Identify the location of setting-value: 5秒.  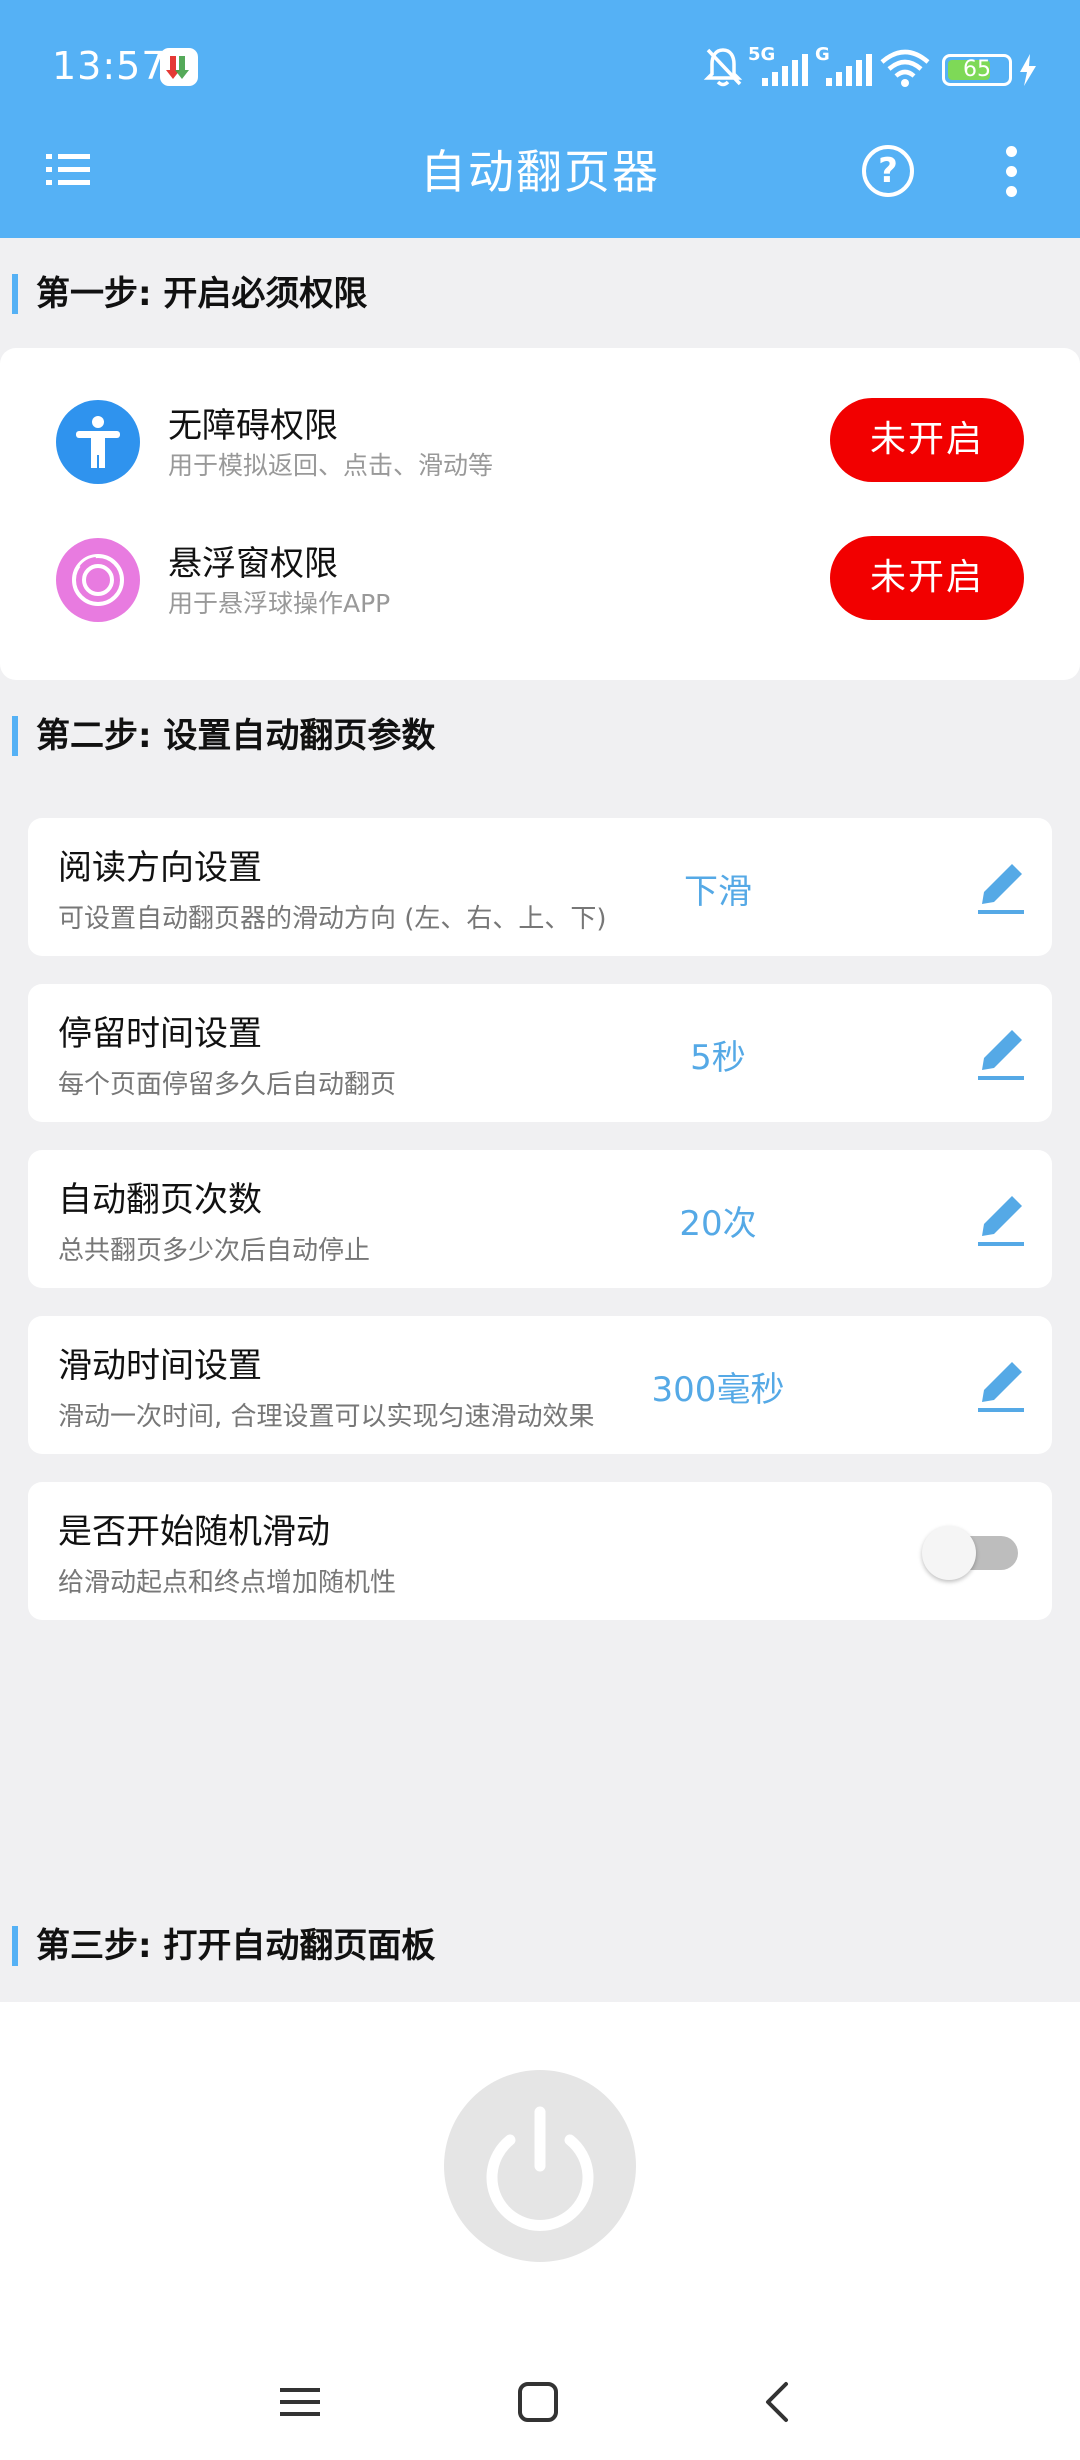
(718, 1058).